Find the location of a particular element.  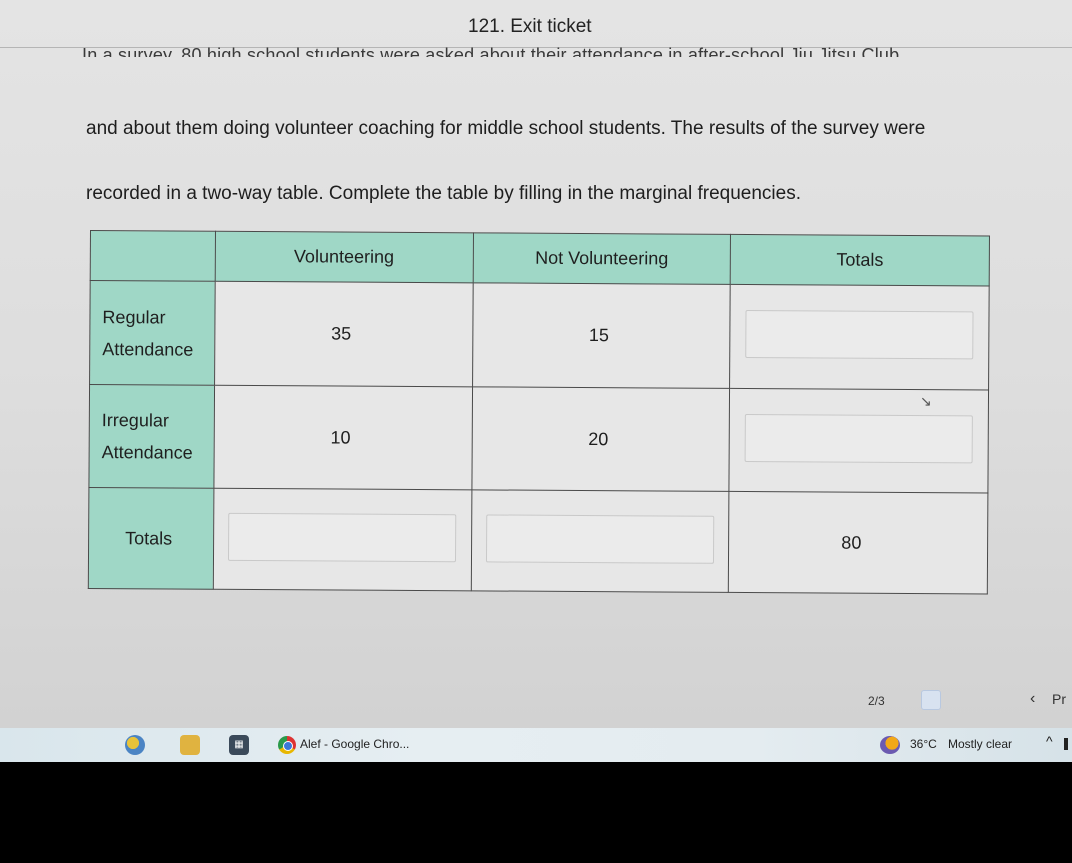

answer-box-total-not-volunteering is located at coordinates (600, 538).